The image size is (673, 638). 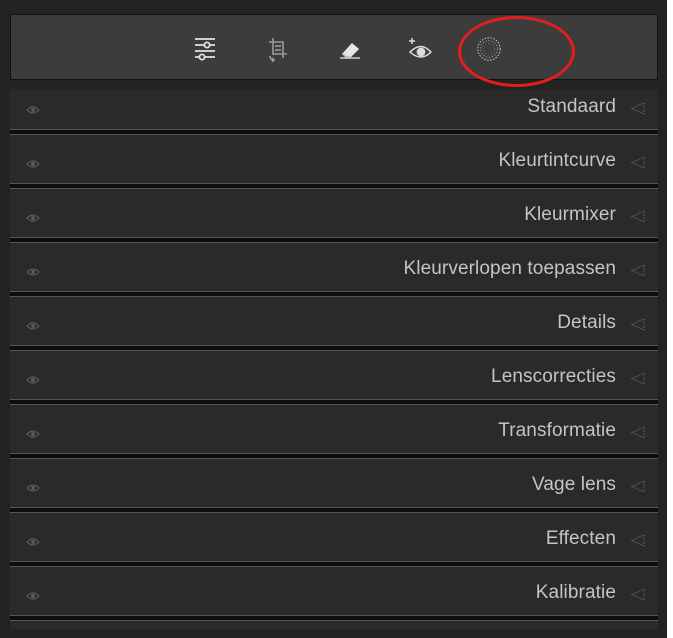 What do you see at coordinates (278, 49) in the screenshot?
I see `crop-rotate-icon` at bounding box center [278, 49].